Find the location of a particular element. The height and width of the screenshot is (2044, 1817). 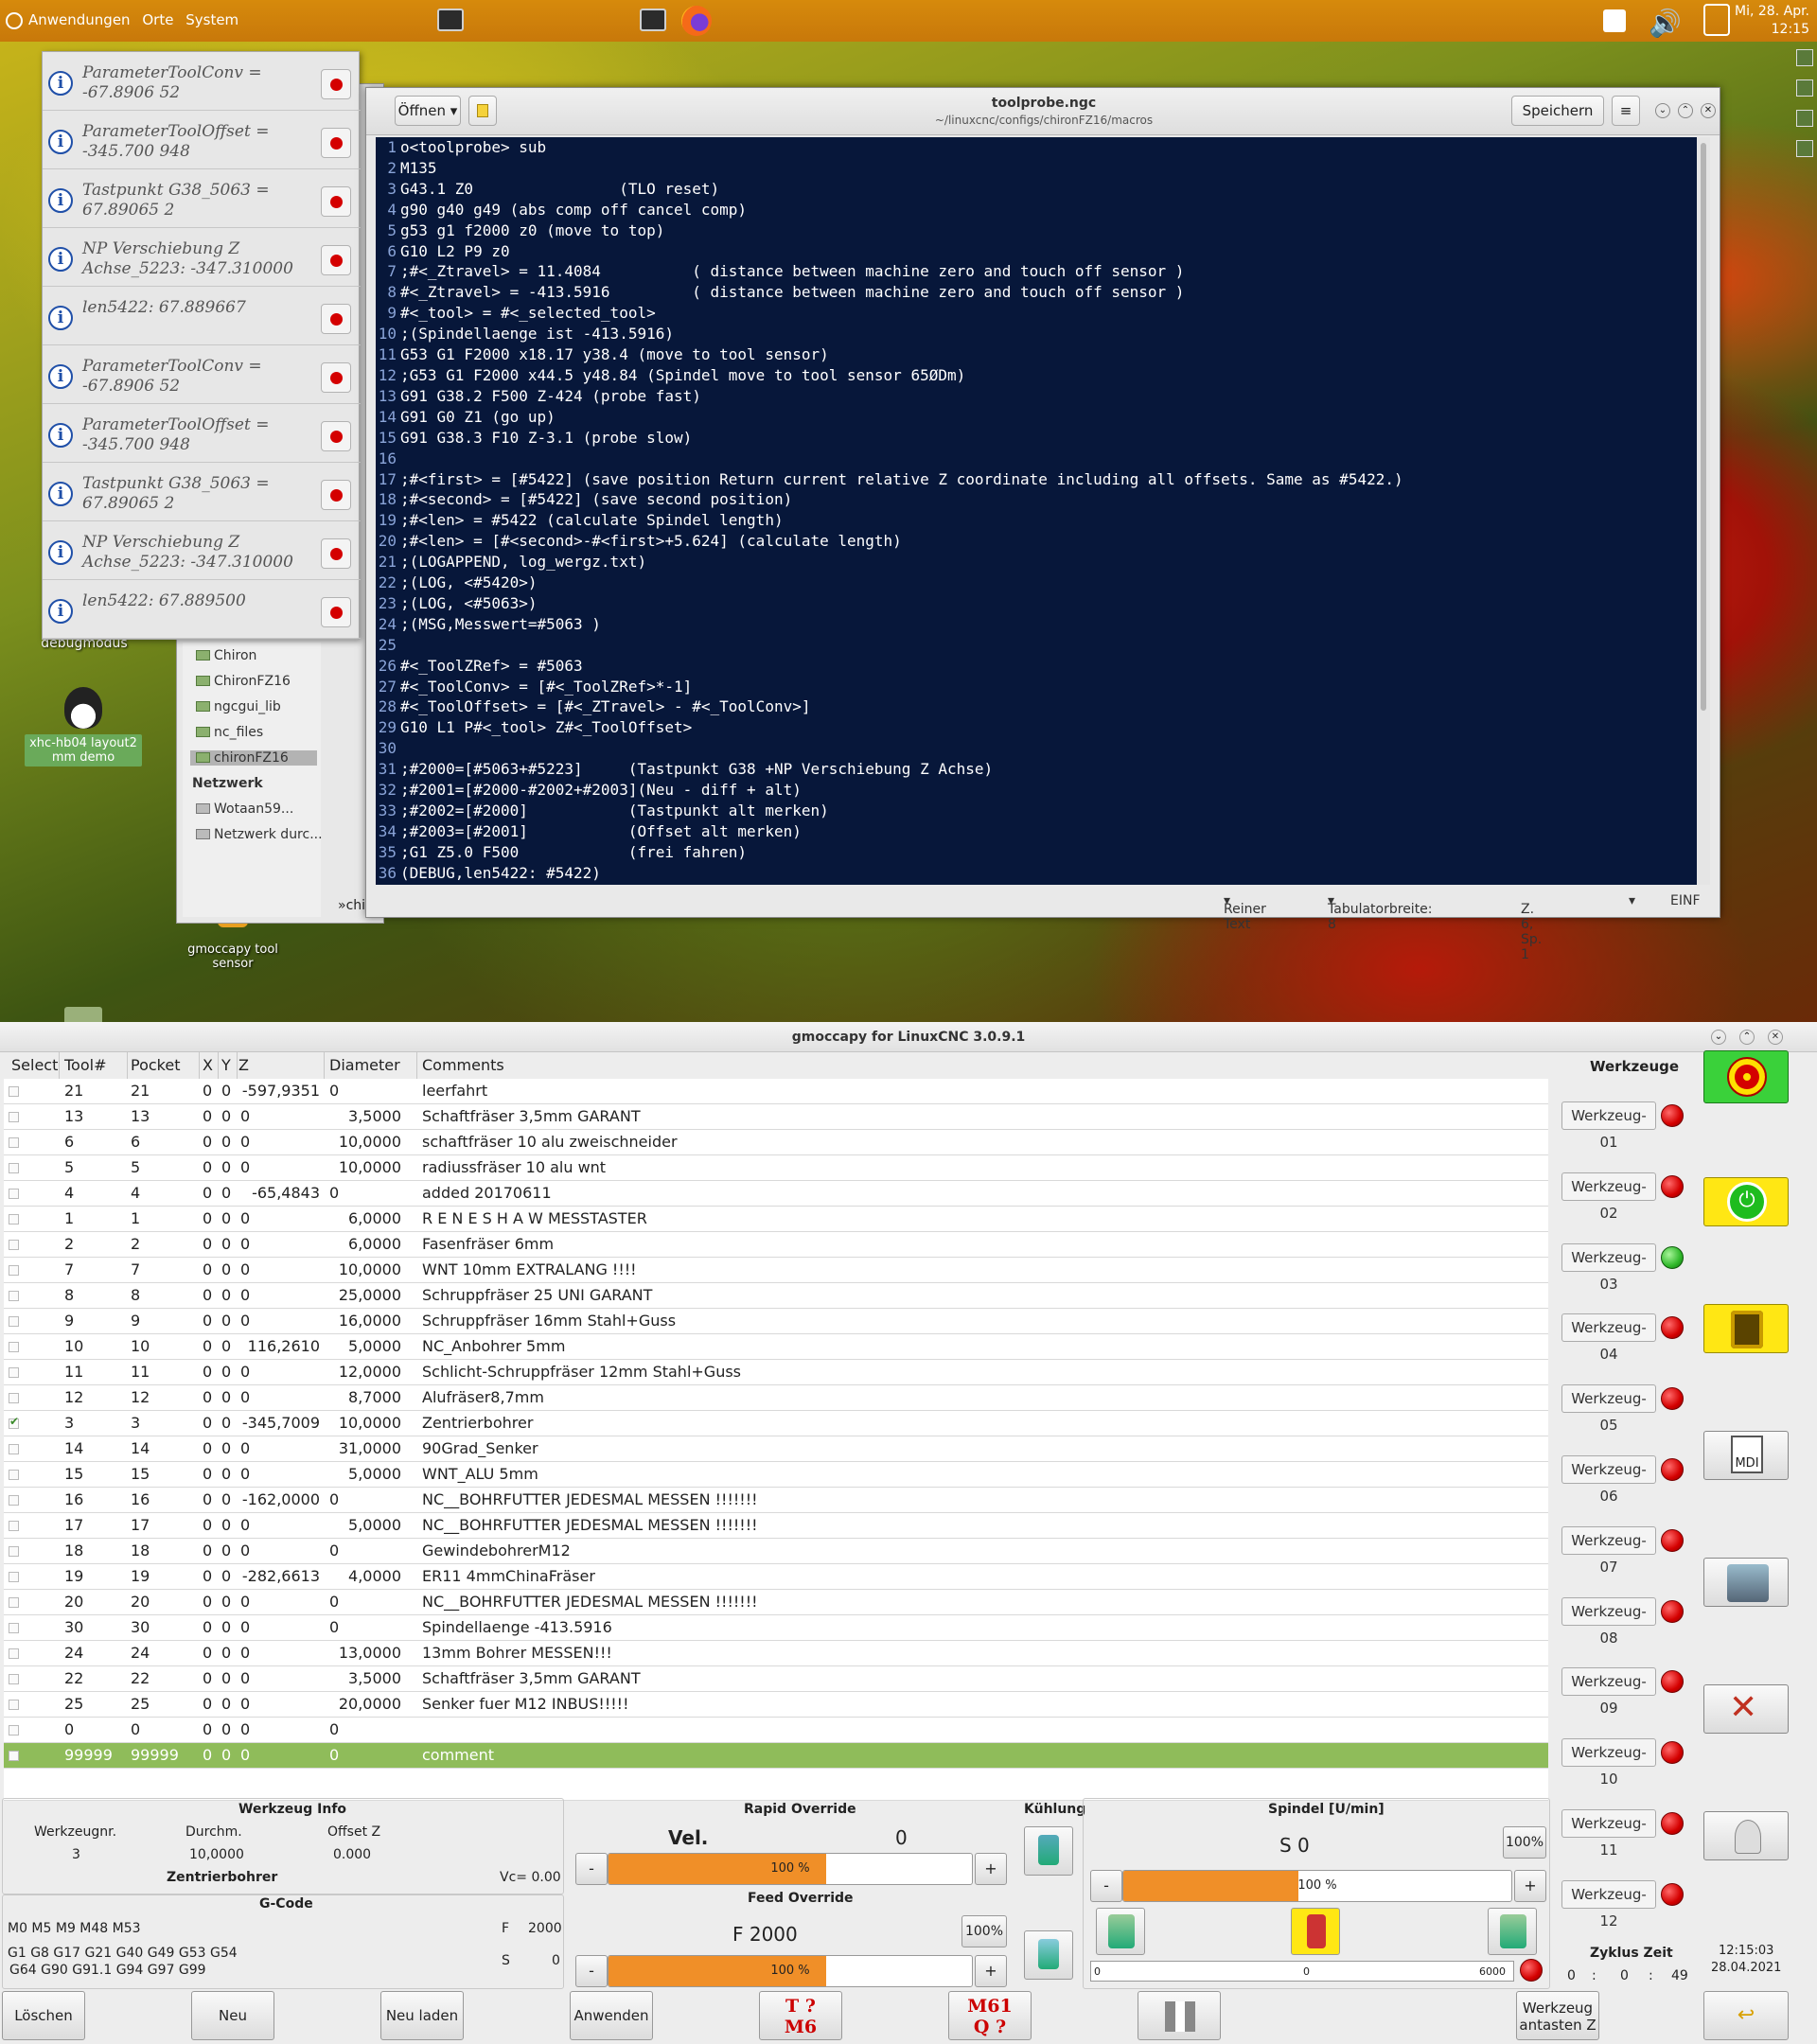

table-row: 99999 99999 0 0 0 0 comment is located at coordinates (776, 1756).